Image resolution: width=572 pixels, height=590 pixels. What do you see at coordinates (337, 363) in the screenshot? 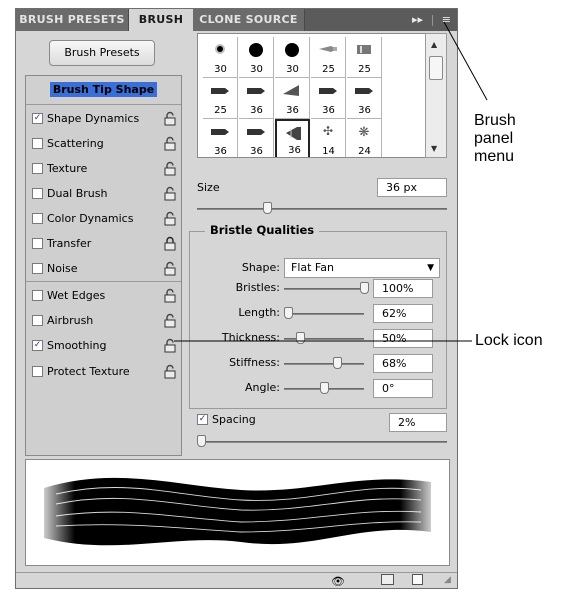
I see `stiffness-slider-thumb` at bounding box center [337, 363].